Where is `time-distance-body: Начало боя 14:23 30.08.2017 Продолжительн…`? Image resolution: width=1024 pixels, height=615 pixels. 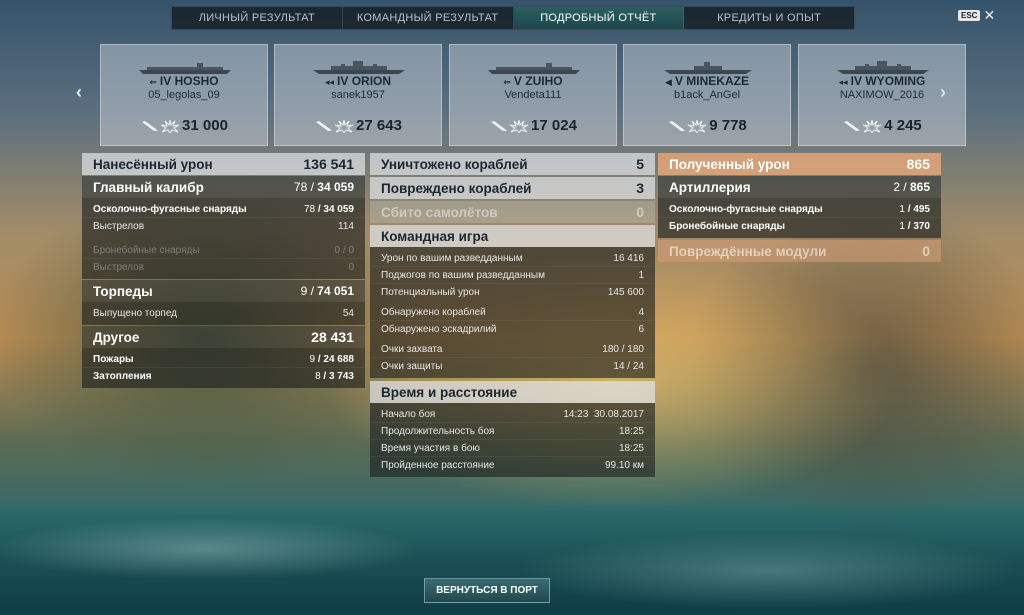 time-distance-body: Начало боя 14:23 30.08.2017 Продолжительн… is located at coordinates (512, 440).